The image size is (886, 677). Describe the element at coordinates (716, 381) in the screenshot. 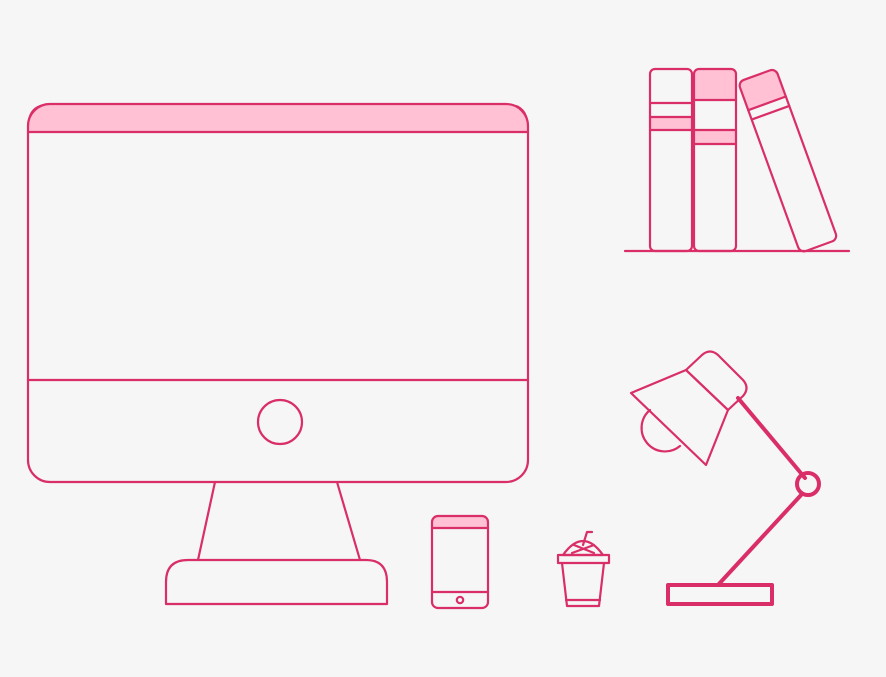

I see `lamp-head` at that location.